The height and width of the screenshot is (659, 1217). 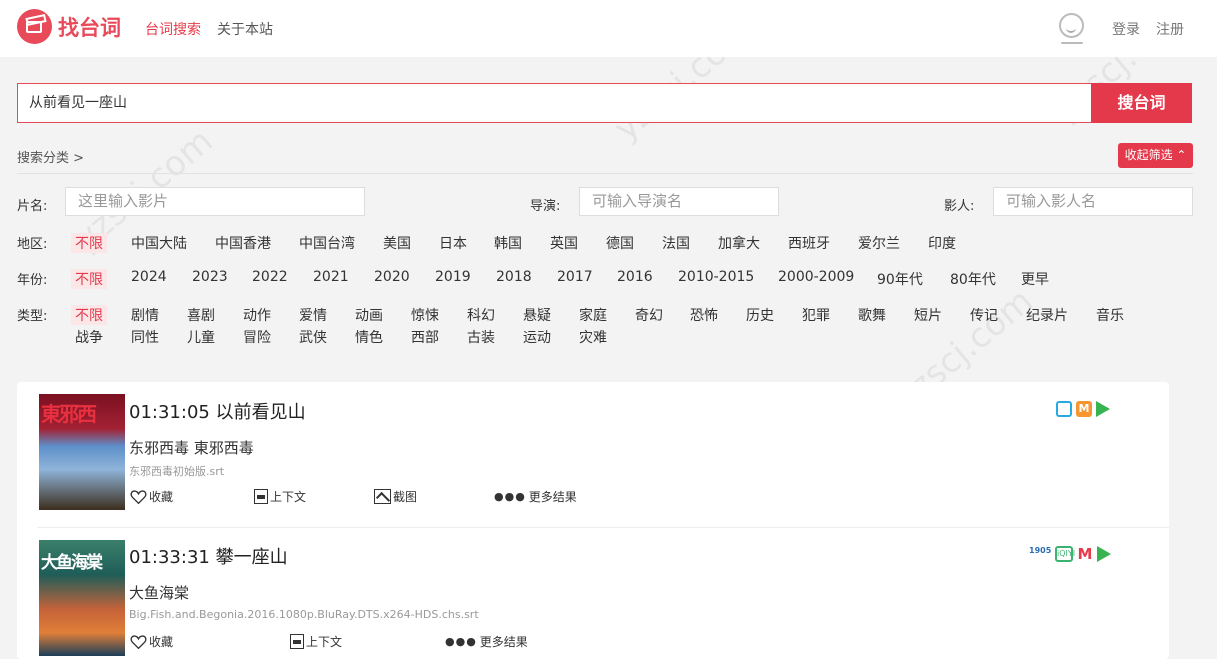 I want to click on context-label: 上下文, so click(x=324, y=642).